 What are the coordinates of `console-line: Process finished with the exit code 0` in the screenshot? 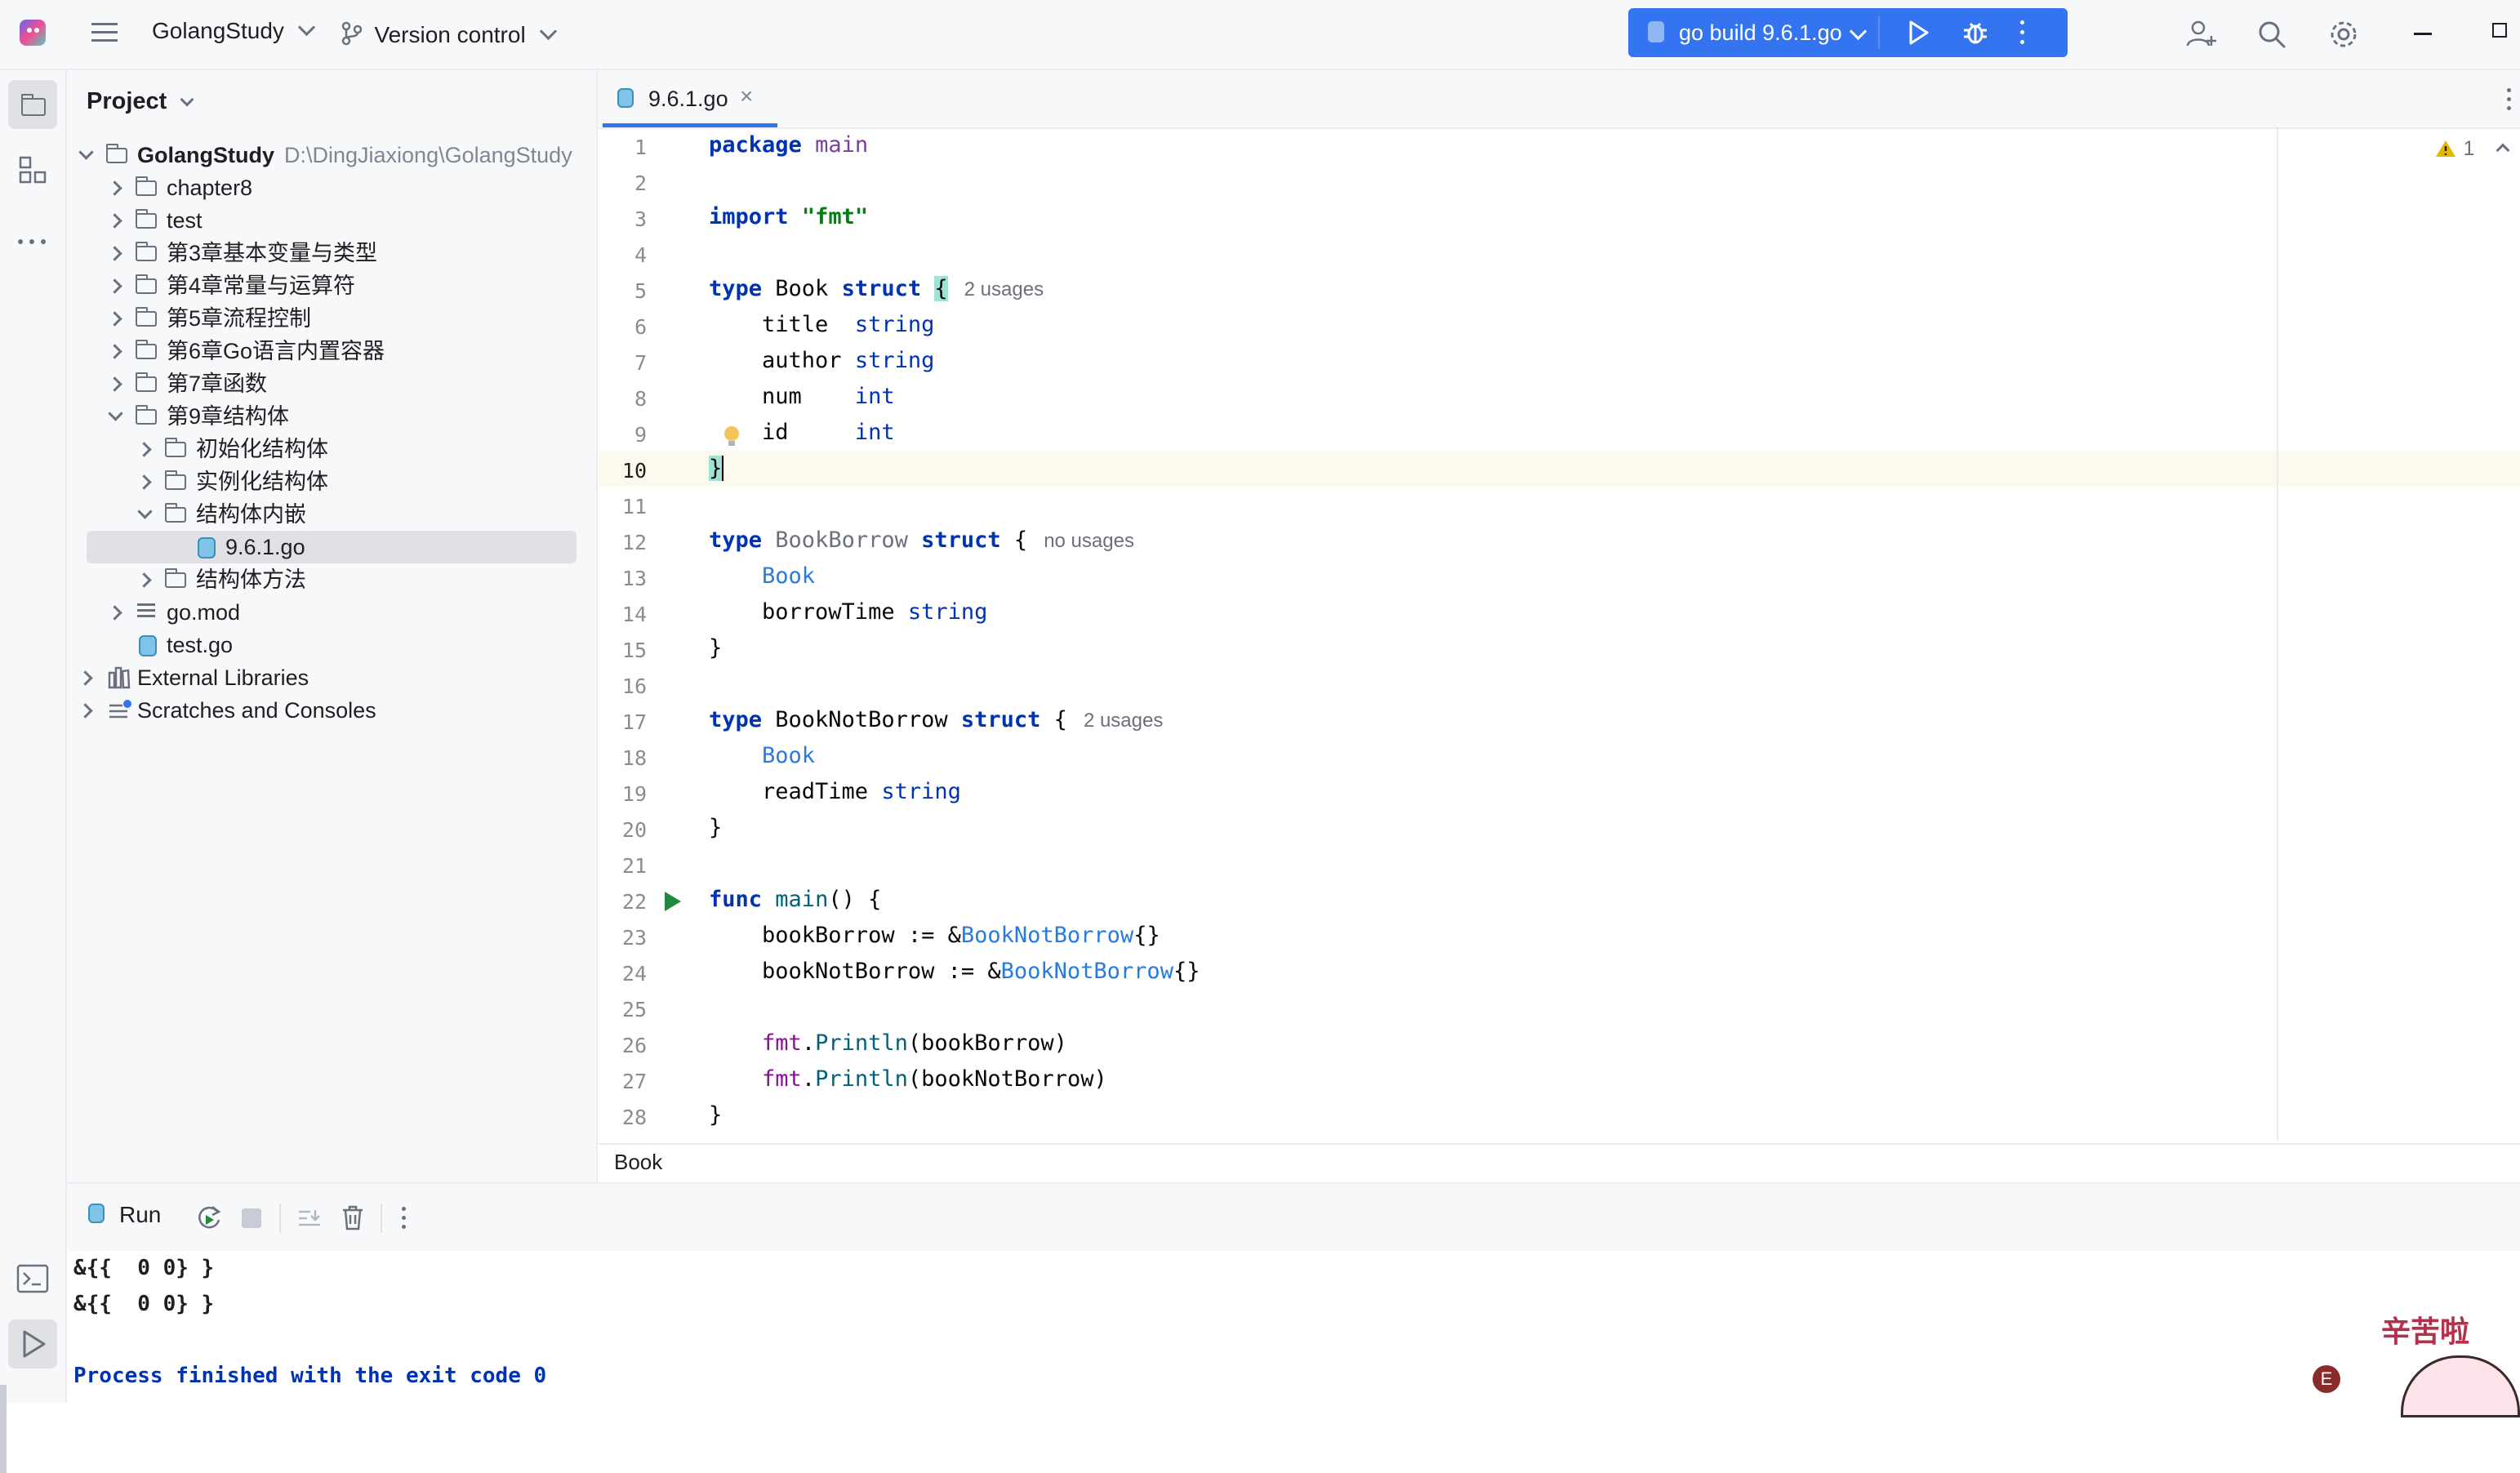 It's located at (310, 1376).